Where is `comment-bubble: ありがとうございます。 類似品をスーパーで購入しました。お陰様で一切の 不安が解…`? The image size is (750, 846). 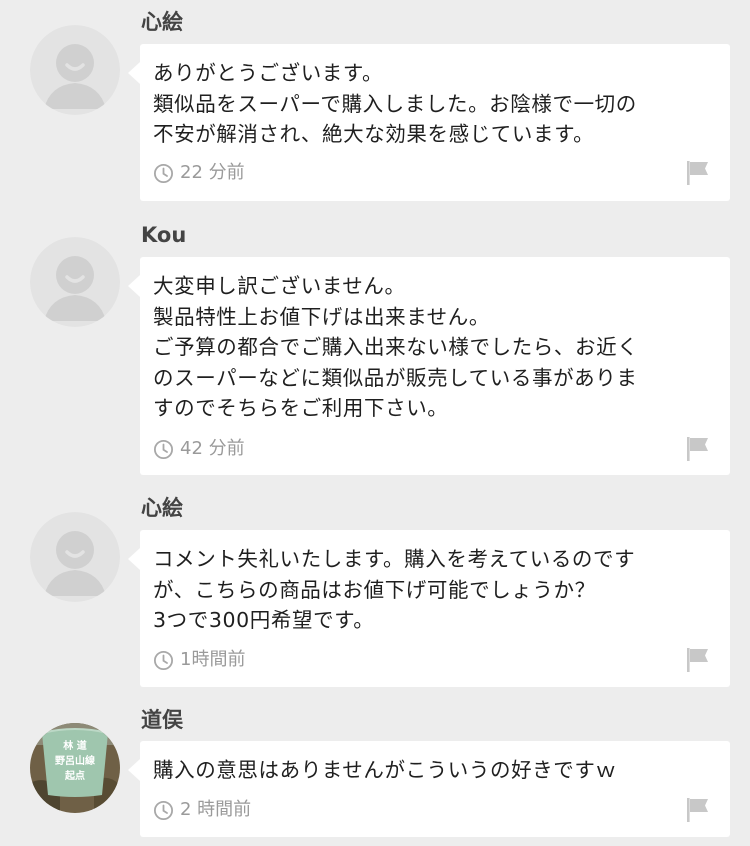 comment-bubble: ありがとうございます。 類似品をスーパーで購入しました。お陰様で一切の 不安が解… is located at coordinates (429, 122).